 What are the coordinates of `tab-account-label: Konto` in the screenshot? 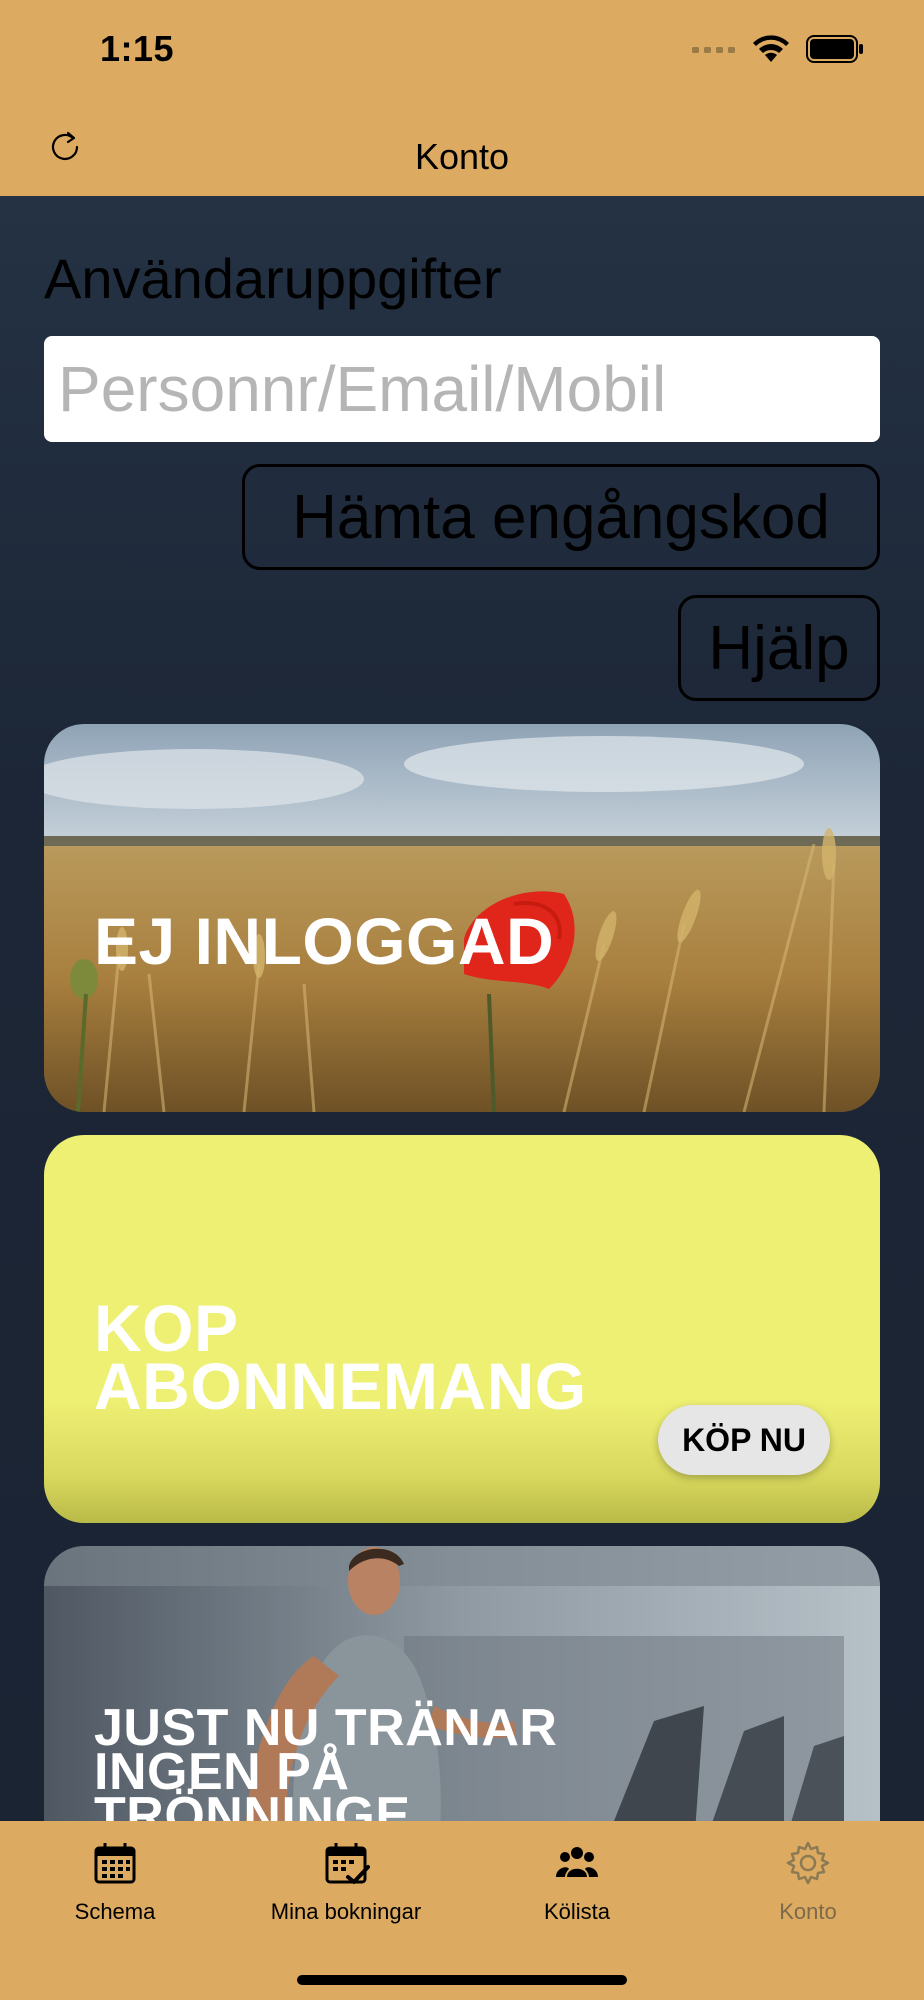 It's located at (808, 1911).